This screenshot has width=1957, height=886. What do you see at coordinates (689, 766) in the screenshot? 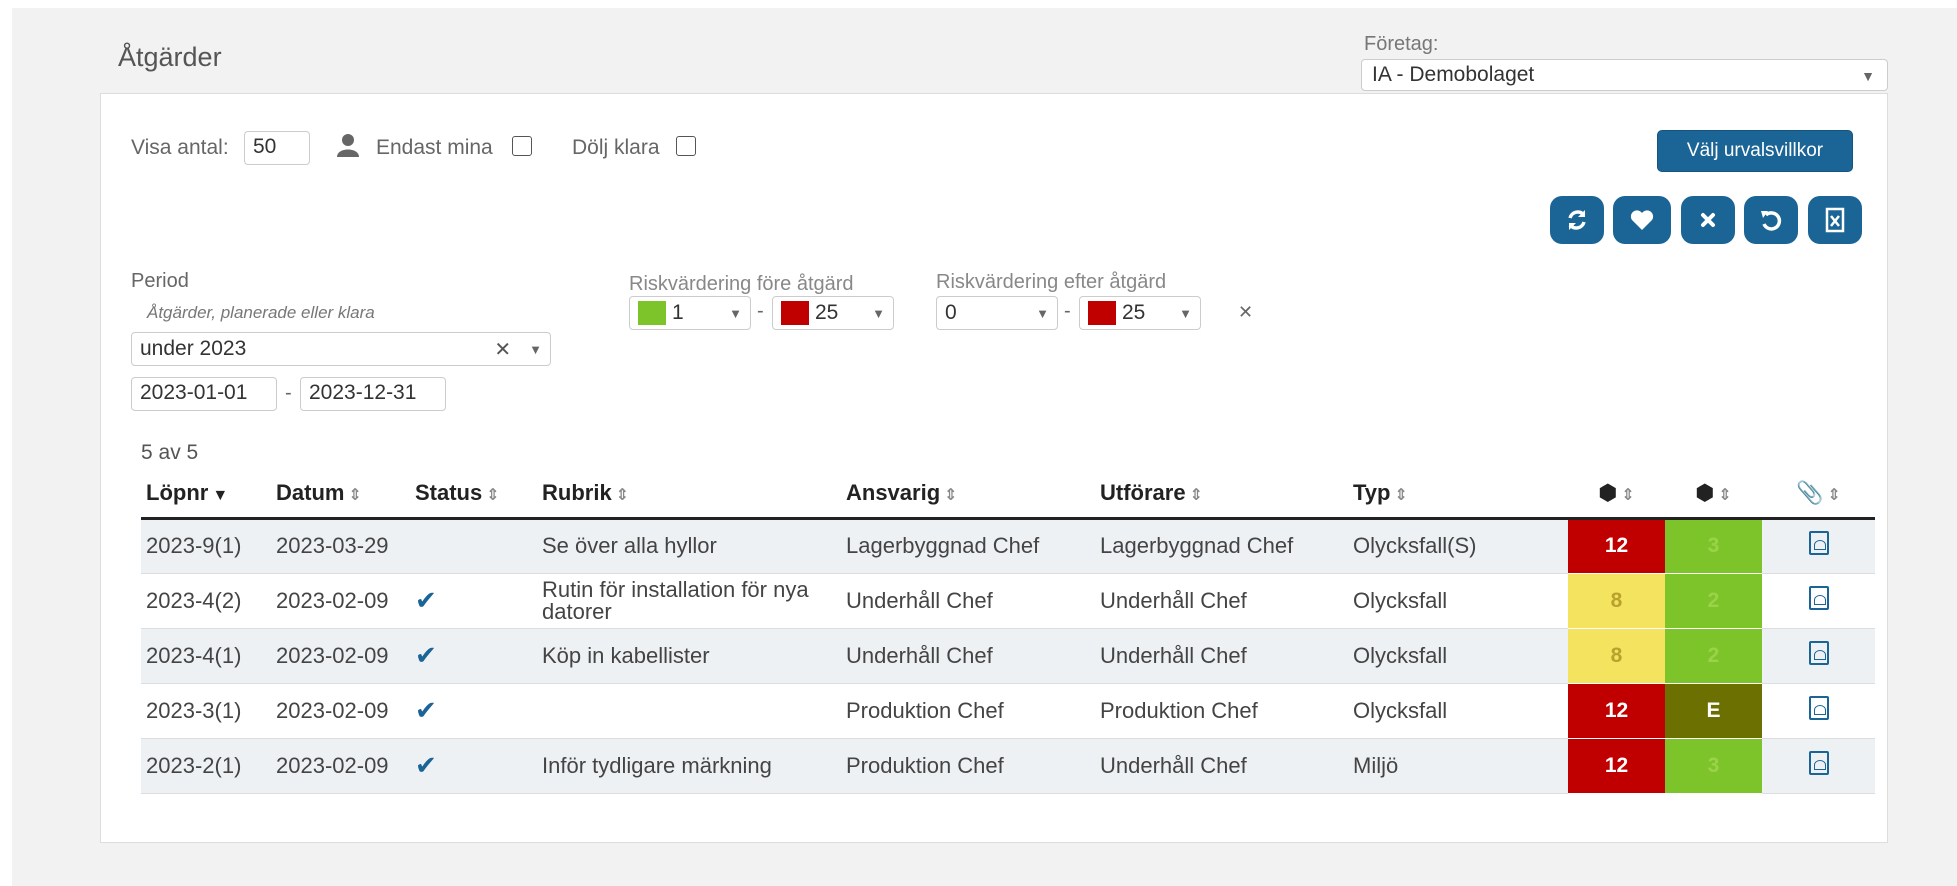
I see `cell-rubrik: Inför tydligare märkning` at bounding box center [689, 766].